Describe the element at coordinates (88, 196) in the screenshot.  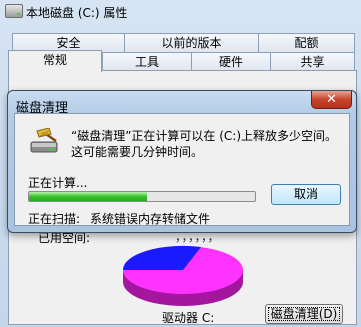
I see `progress-bar-fill` at that location.